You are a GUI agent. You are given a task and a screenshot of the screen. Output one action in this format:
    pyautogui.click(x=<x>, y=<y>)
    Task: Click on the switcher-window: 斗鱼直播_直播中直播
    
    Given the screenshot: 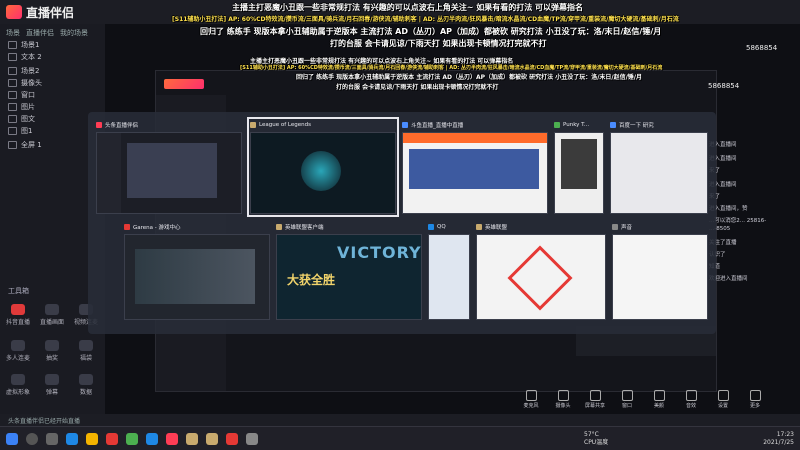 What is the action you would take?
    pyautogui.click(x=475, y=167)
    